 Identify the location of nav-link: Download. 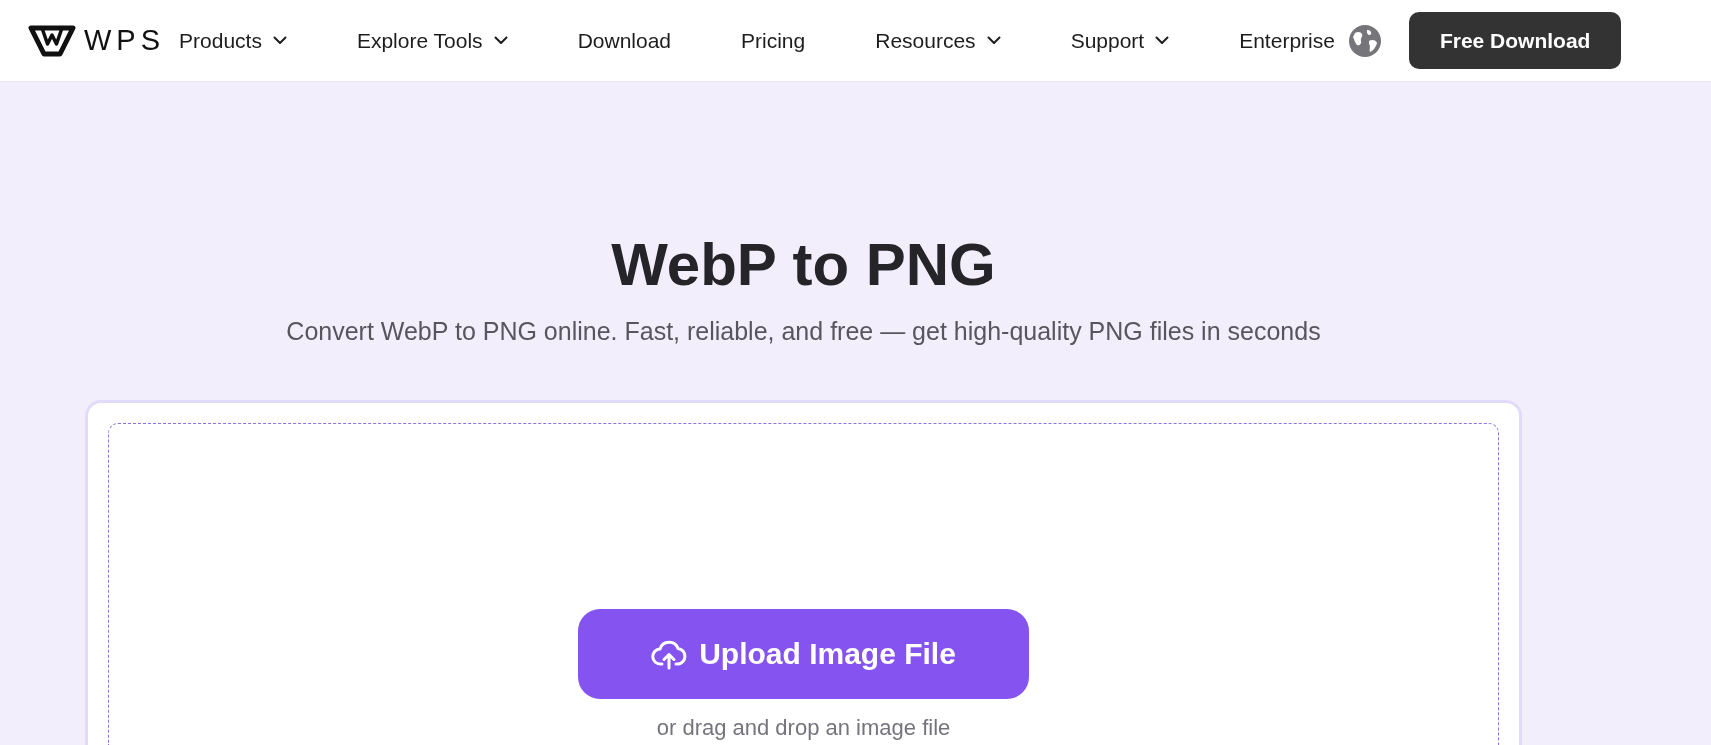
(624, 40).